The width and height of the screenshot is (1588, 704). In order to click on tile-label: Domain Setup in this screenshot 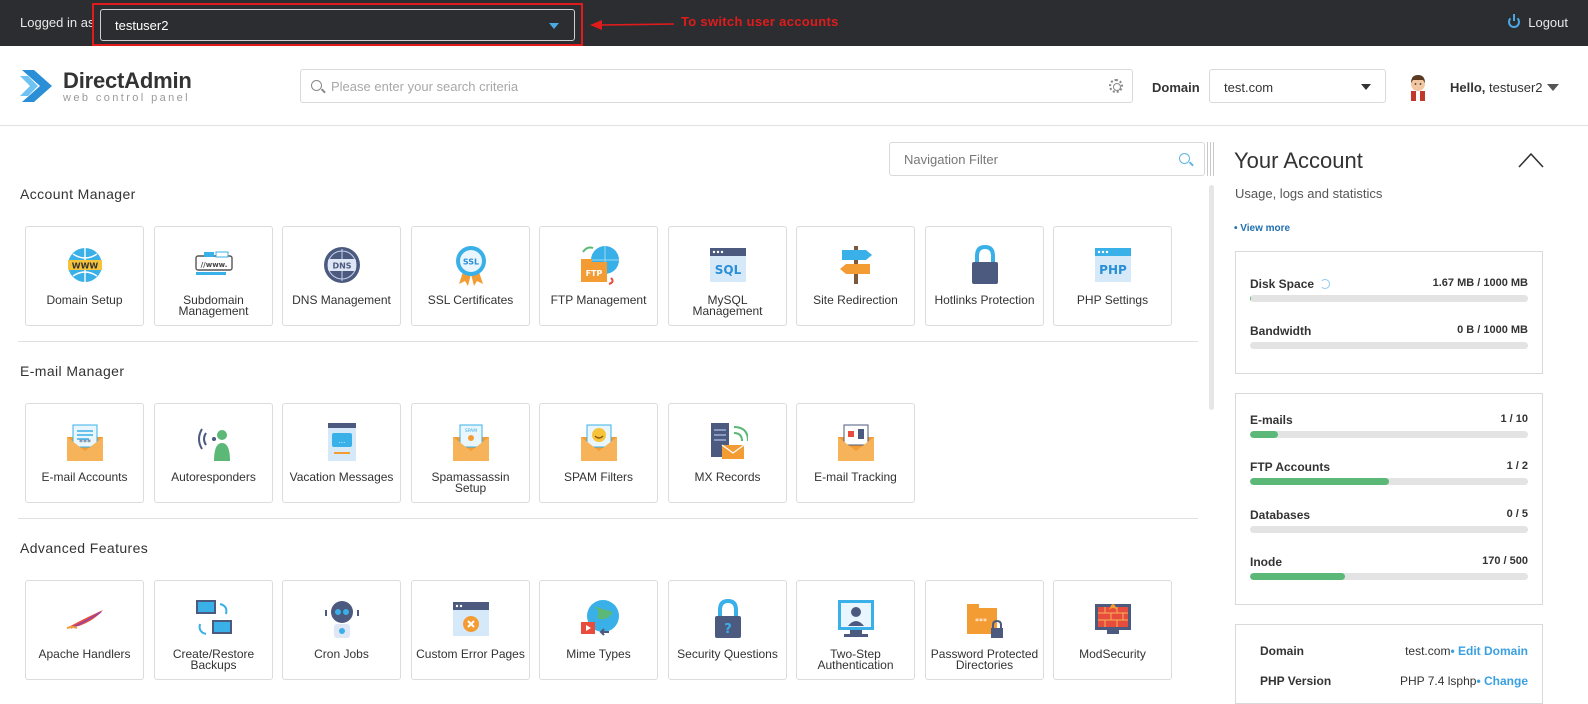, I will do `click(84, 300)`.